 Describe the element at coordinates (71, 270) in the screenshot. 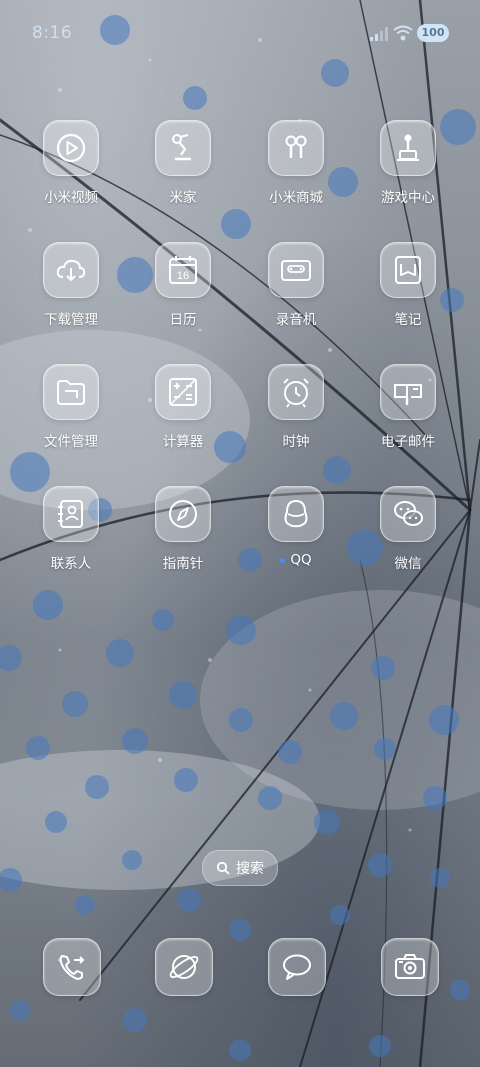

I see `cloud-download-icon` at that location.